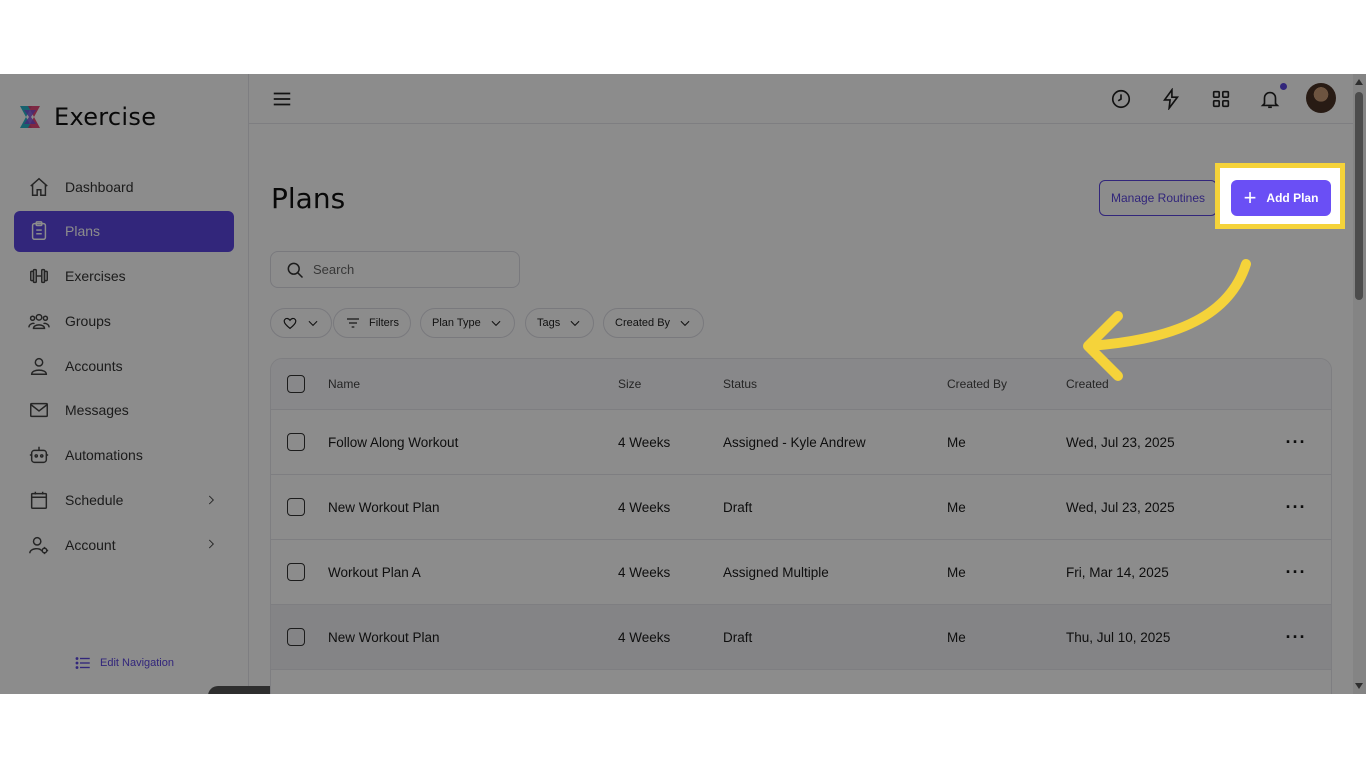 This screenshot has height=768, width=1366. I want to click on home-icon, so click(39, 186).